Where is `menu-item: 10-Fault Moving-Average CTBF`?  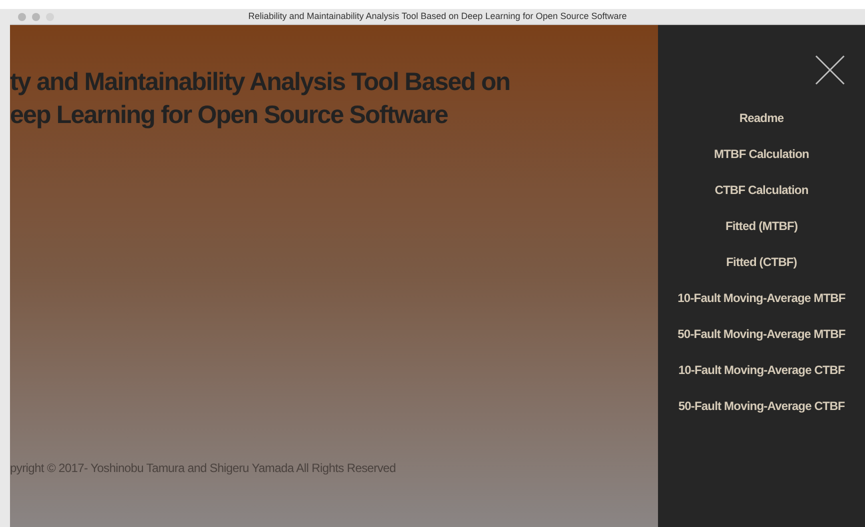 menu-item: 10-Fault Moving-Average CTBF is located at coordinates (761, 370).